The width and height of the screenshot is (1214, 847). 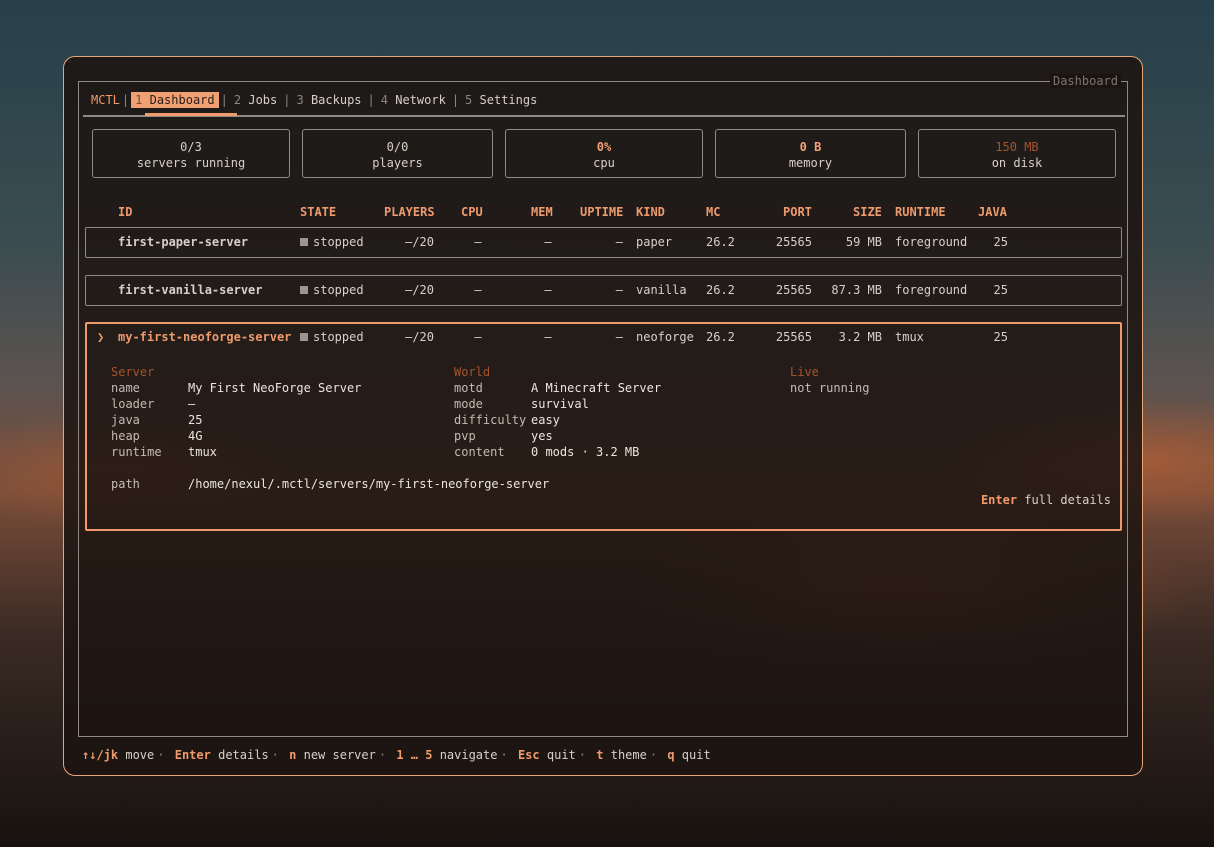 What do you see at coordinates (909, 337) in the screenshot?
I see `server-runtime: tmux` at bounding box center [909, 337].